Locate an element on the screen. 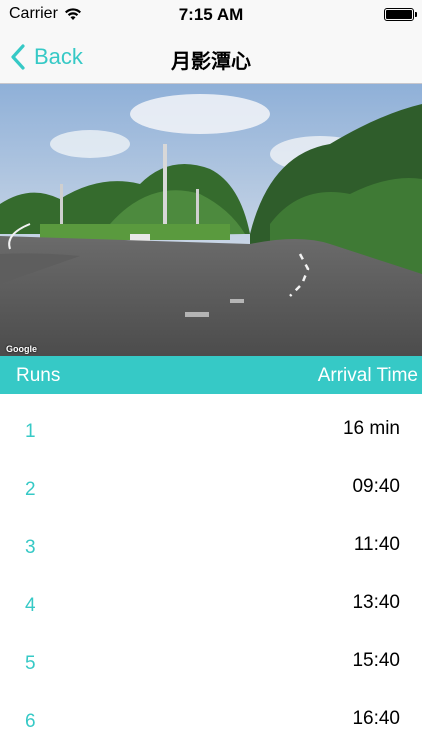  schedule-header: Runs Arrival Time is located at coordinates (211, 375).